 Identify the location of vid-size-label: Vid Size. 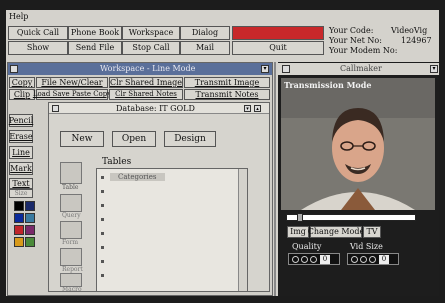
(366, 246).